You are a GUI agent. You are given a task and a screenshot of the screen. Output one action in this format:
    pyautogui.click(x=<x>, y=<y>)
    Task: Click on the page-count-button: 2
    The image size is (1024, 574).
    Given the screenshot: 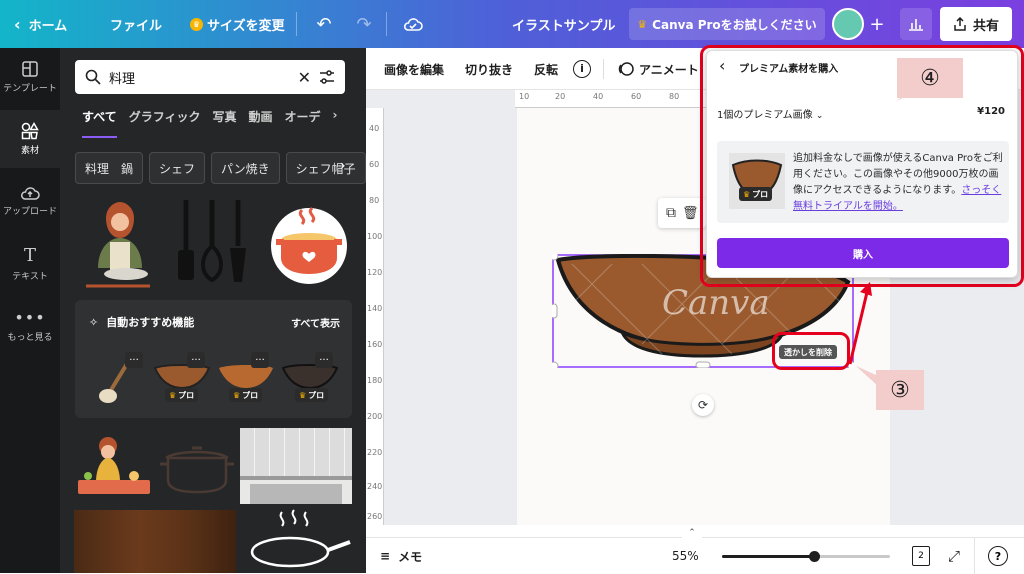 What is the action you would take?
    pyautogui.click(x=921, y=556)
    